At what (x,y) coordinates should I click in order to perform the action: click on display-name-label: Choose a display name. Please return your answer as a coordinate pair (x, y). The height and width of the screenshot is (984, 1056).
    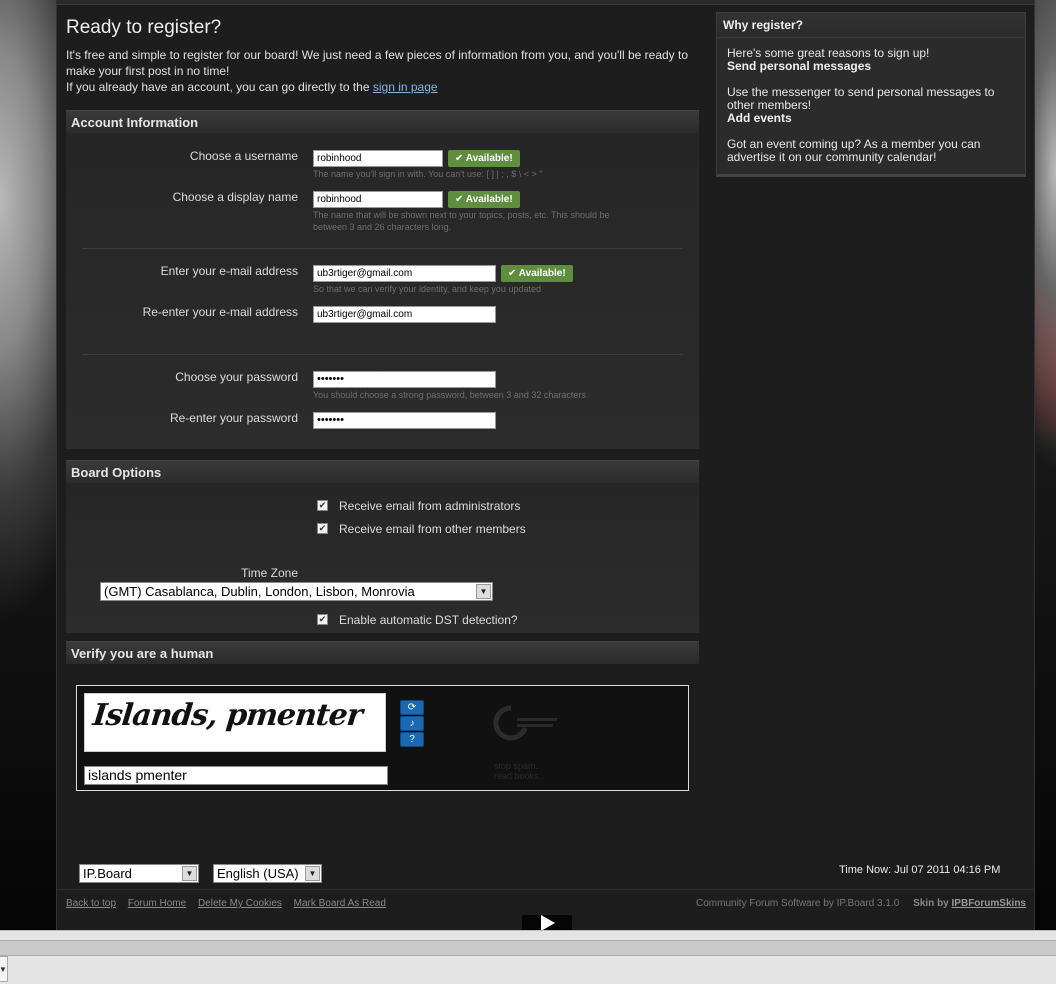
    Looking at the image, I should click on (235, 197).